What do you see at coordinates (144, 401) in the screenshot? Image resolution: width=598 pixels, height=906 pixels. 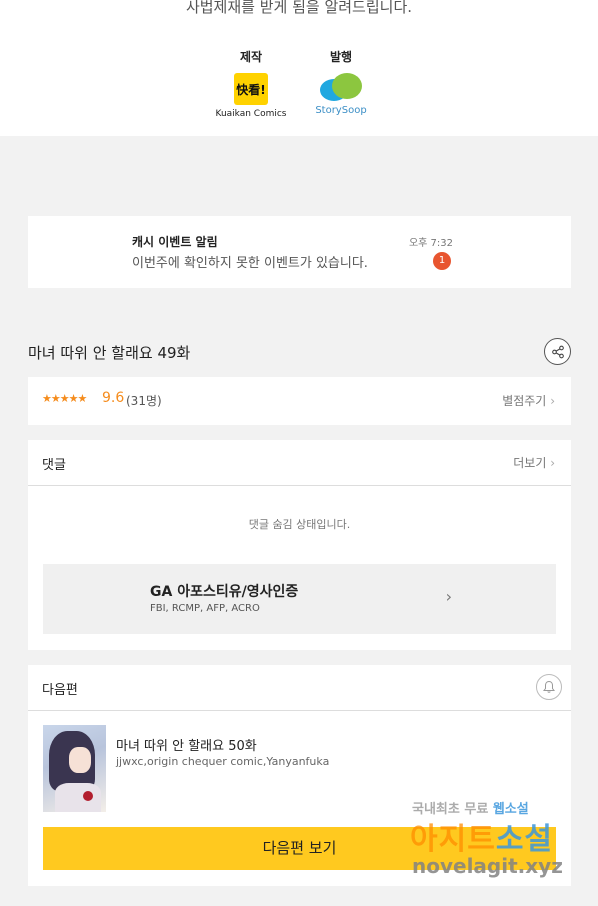 I see `rating-count: (31명)` at bounding box center [144, 401].